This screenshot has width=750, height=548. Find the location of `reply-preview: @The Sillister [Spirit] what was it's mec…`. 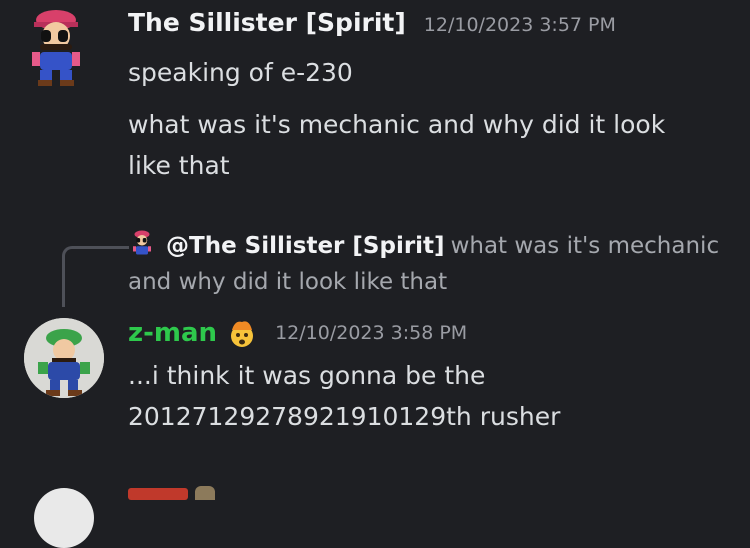

reply-preview: @The Sillister [Spirit] what was it's mec… is located at coordinates (428, 264).